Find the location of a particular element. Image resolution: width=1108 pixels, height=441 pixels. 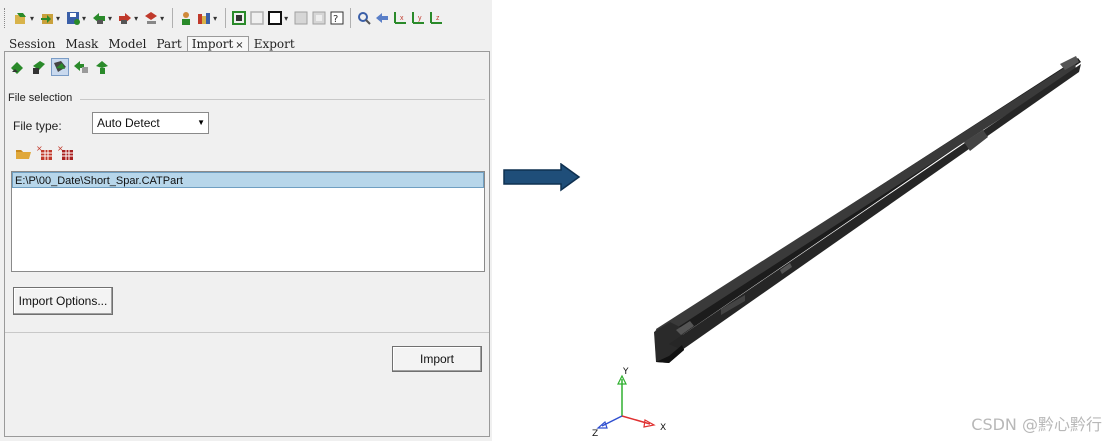

square-icon is located at coordinates (257, 18).